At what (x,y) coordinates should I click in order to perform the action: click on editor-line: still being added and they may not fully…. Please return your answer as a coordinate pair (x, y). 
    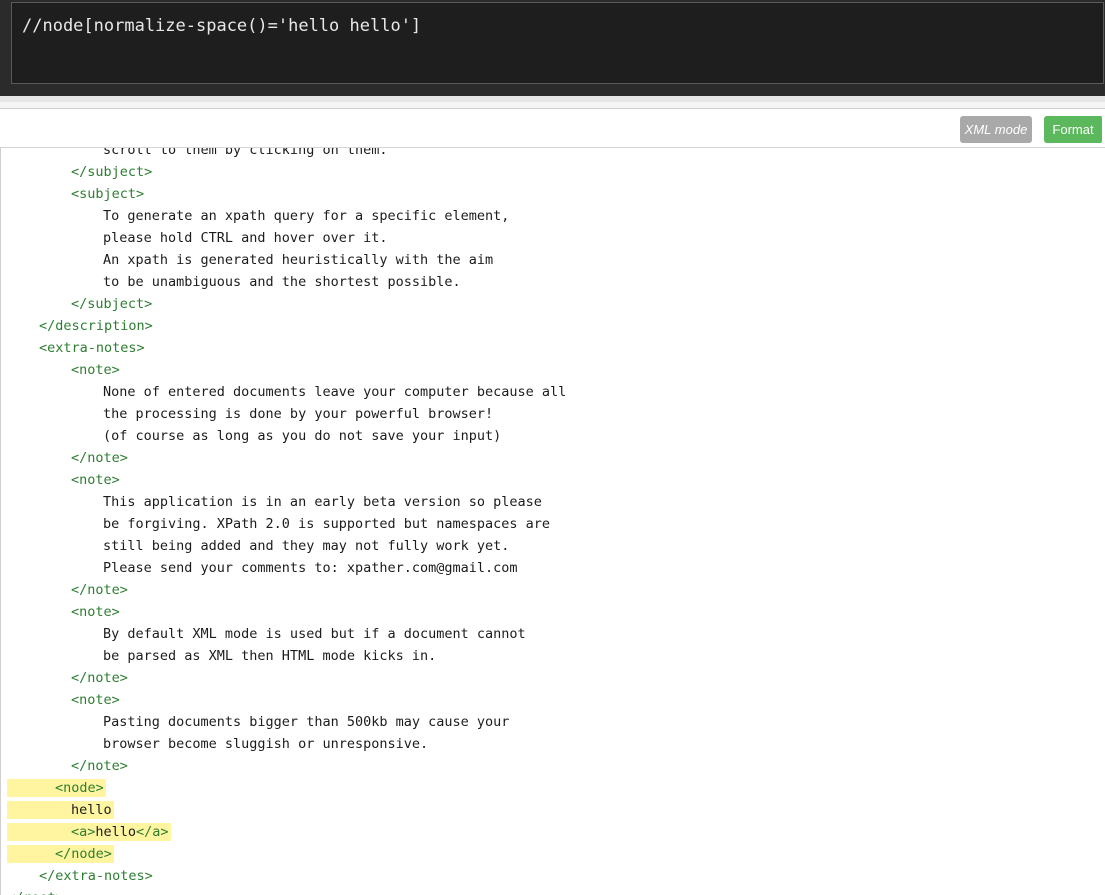
    Looking at the image, I should click on (553, 546).